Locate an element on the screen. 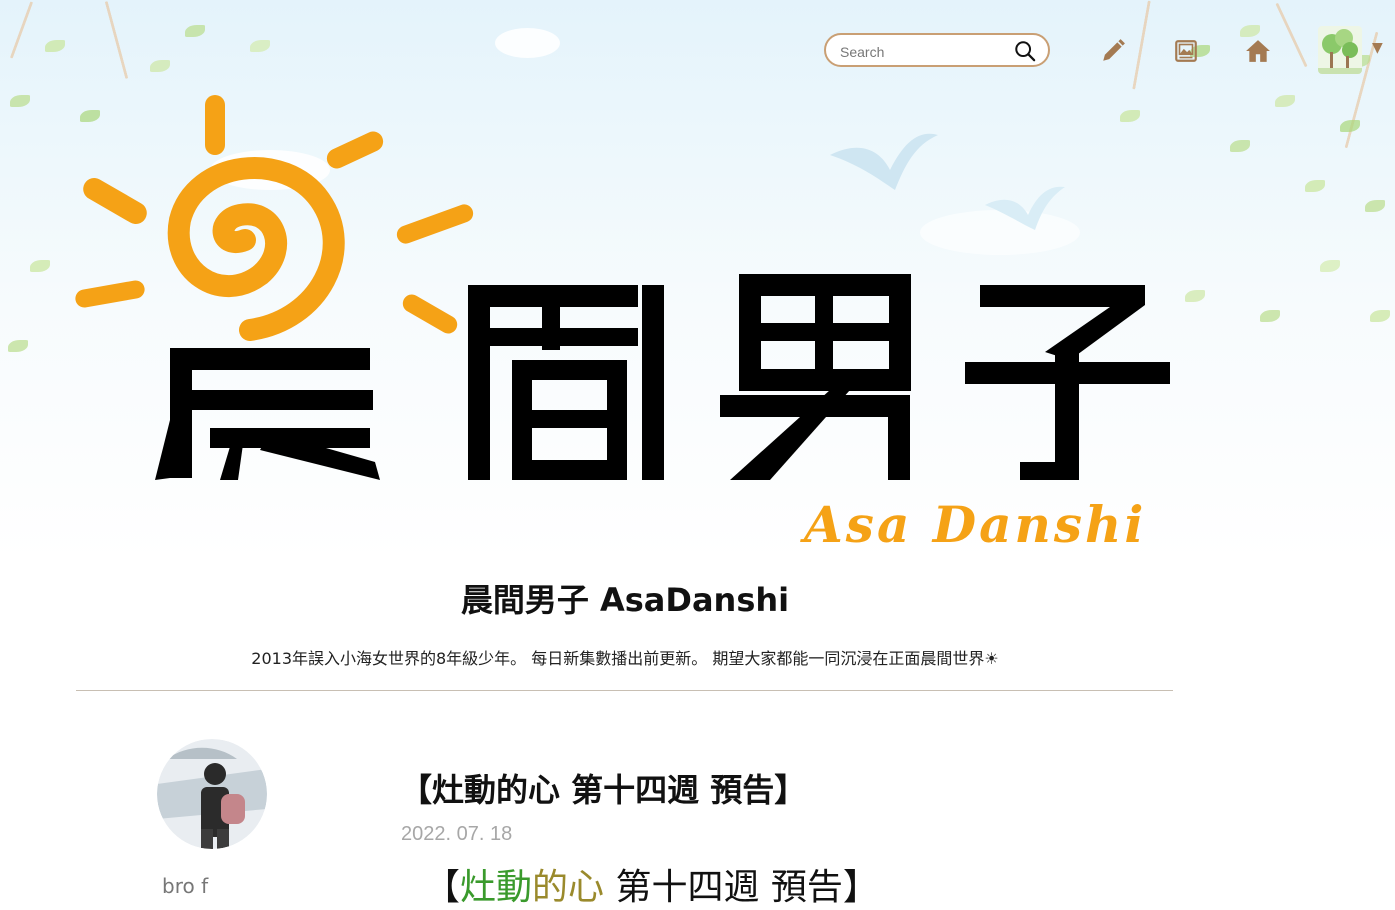  divider is located at coordinates (624, 690).